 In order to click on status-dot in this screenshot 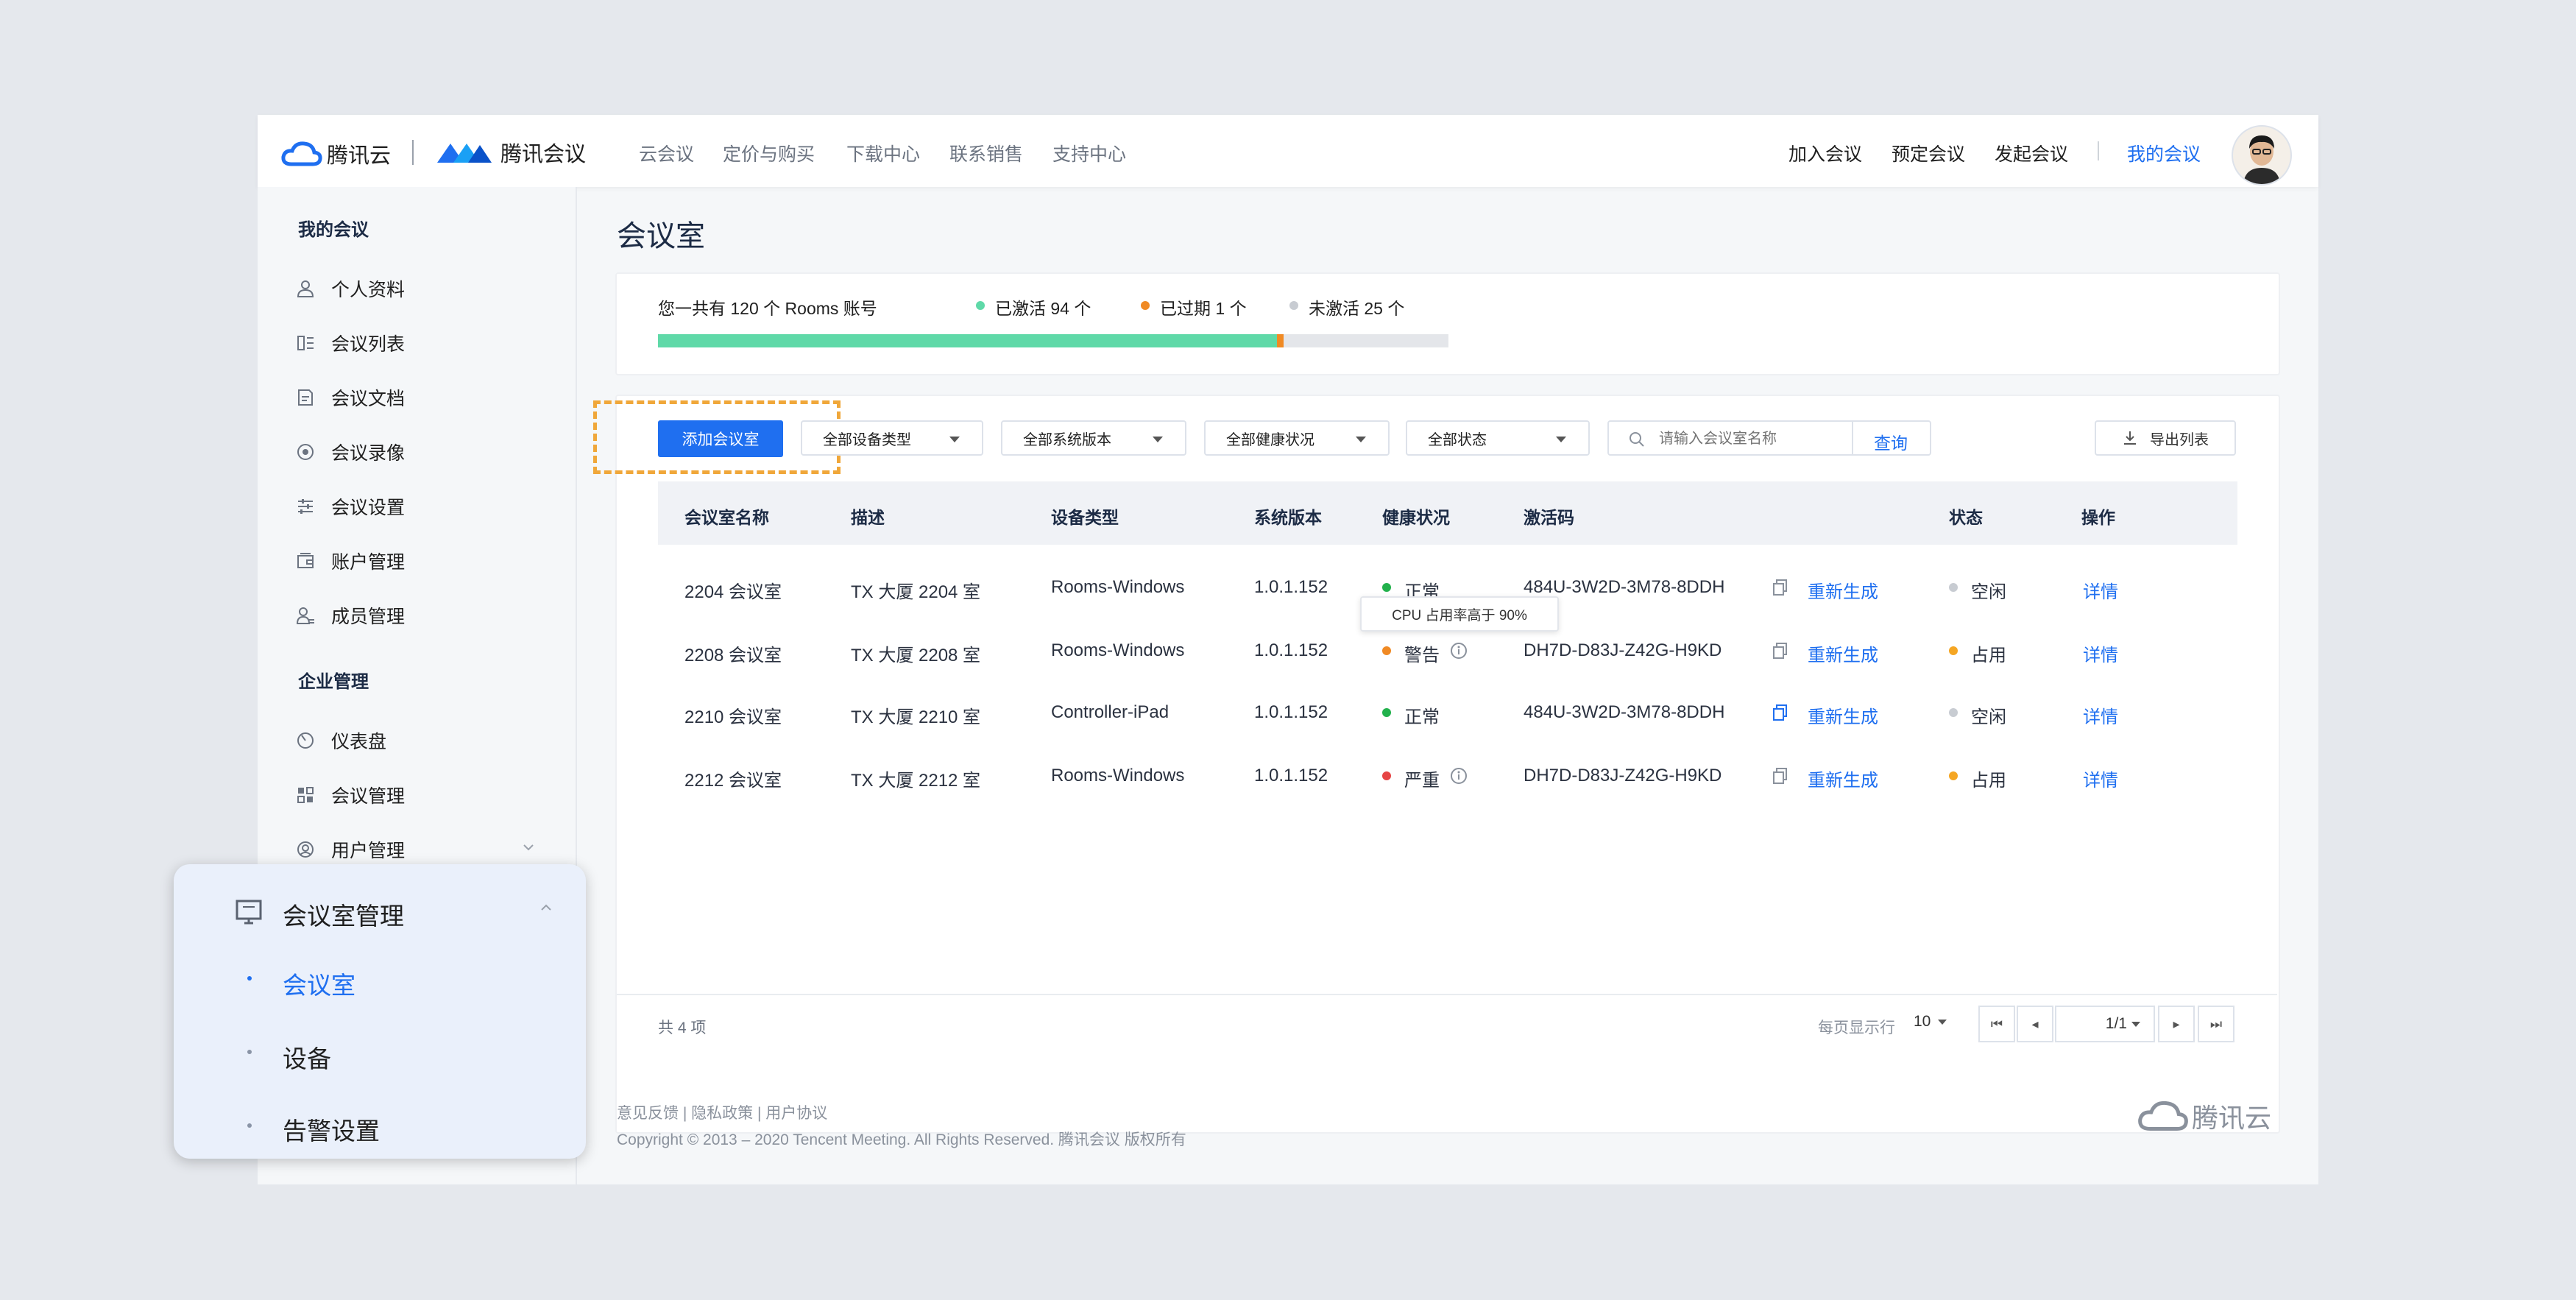, I will do `click(1953, 775)`.